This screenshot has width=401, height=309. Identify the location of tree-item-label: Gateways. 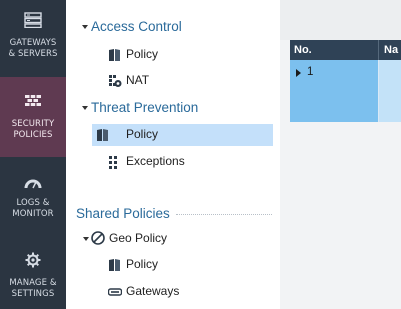
(153, 291).